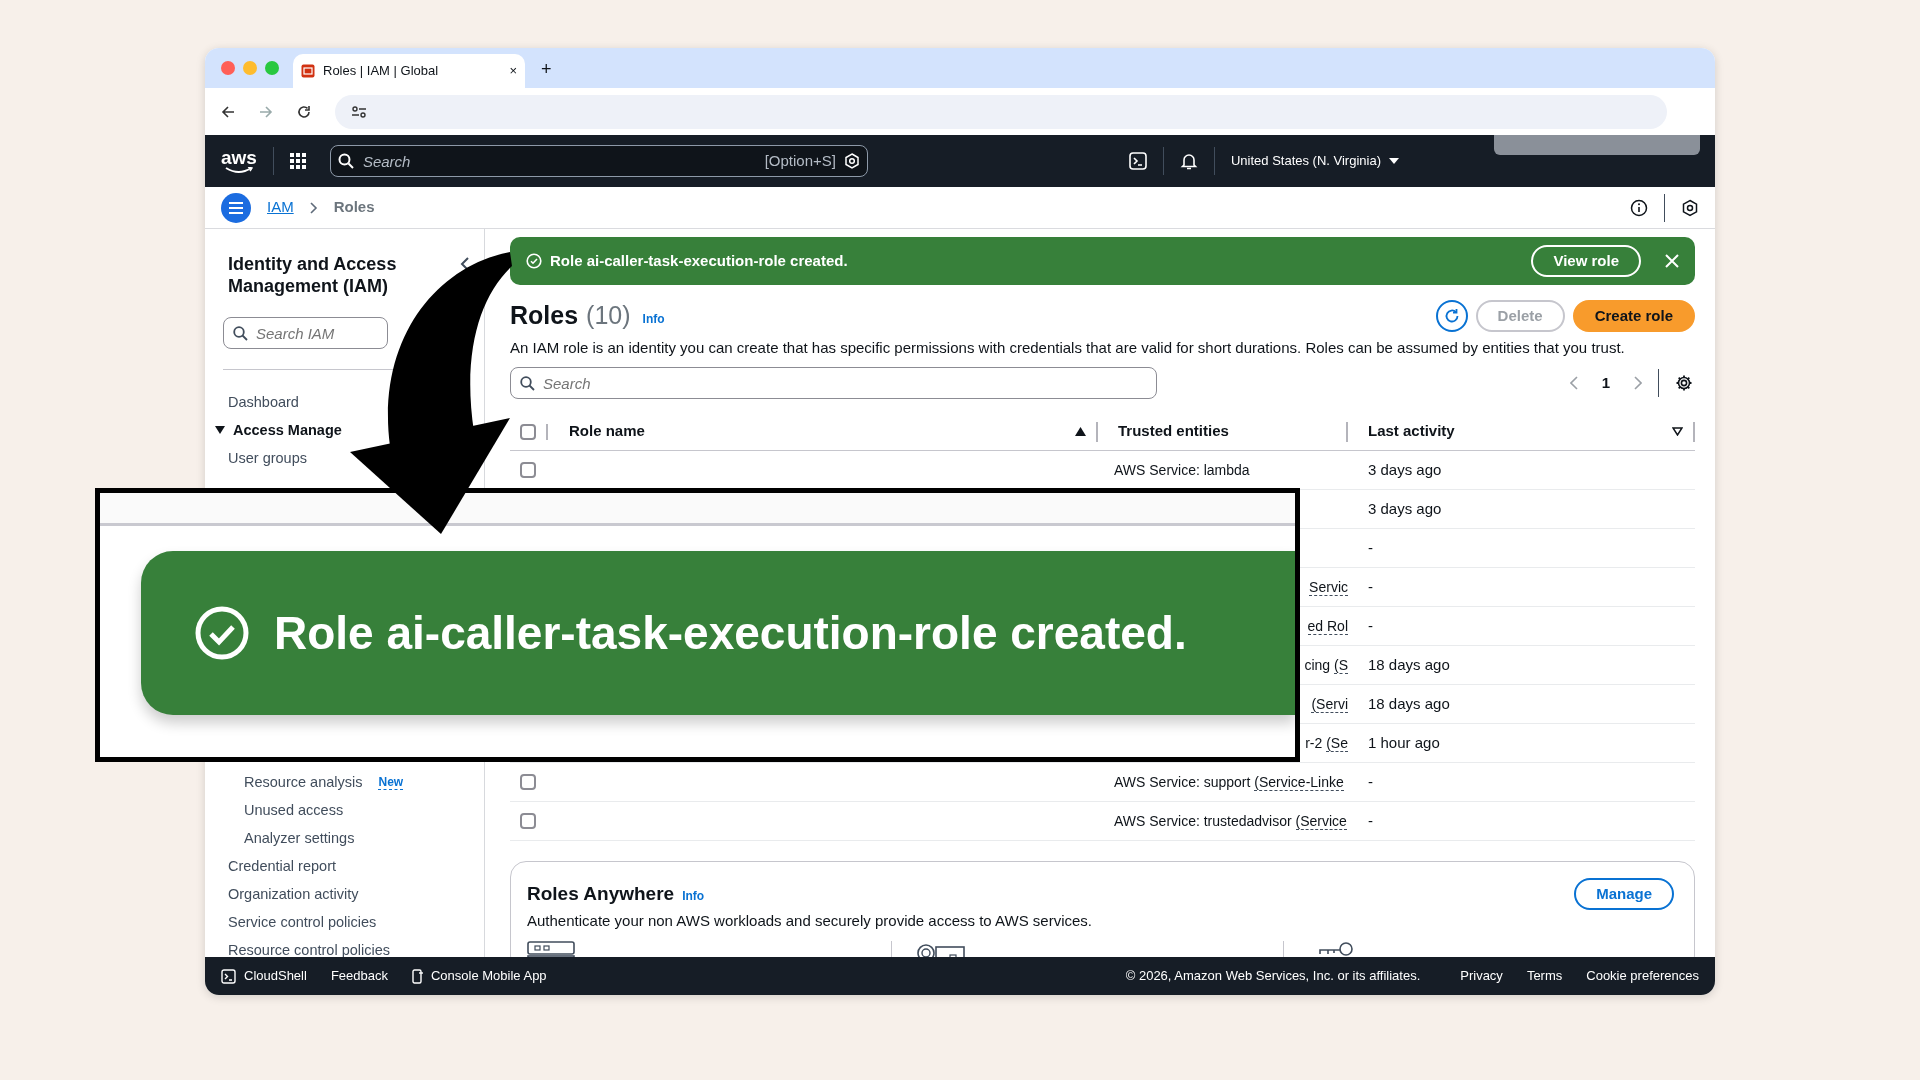  Describe the element at coordinates (810, 921) in the screenshot. I see `card-description: Authenticate your non AWS workloads and securely provide access to AWS services.` at that location.